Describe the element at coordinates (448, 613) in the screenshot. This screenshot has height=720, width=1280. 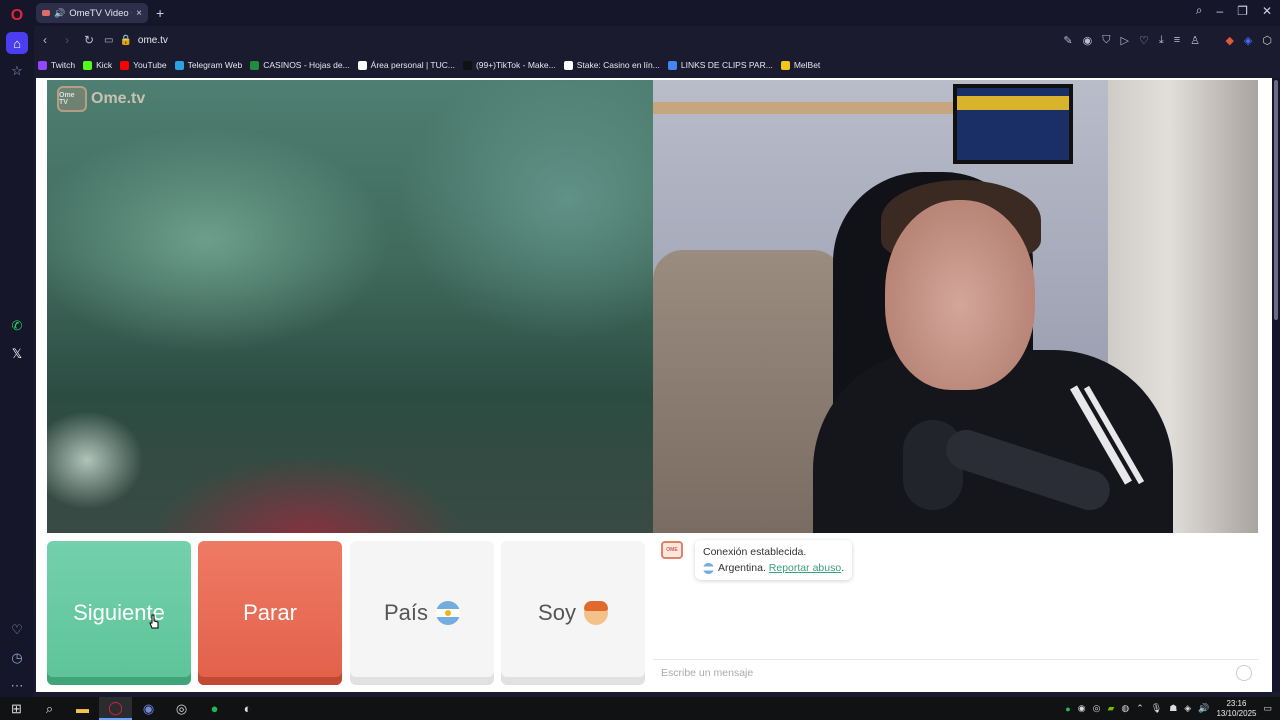
I see `argentina-flag-icon` at that location.